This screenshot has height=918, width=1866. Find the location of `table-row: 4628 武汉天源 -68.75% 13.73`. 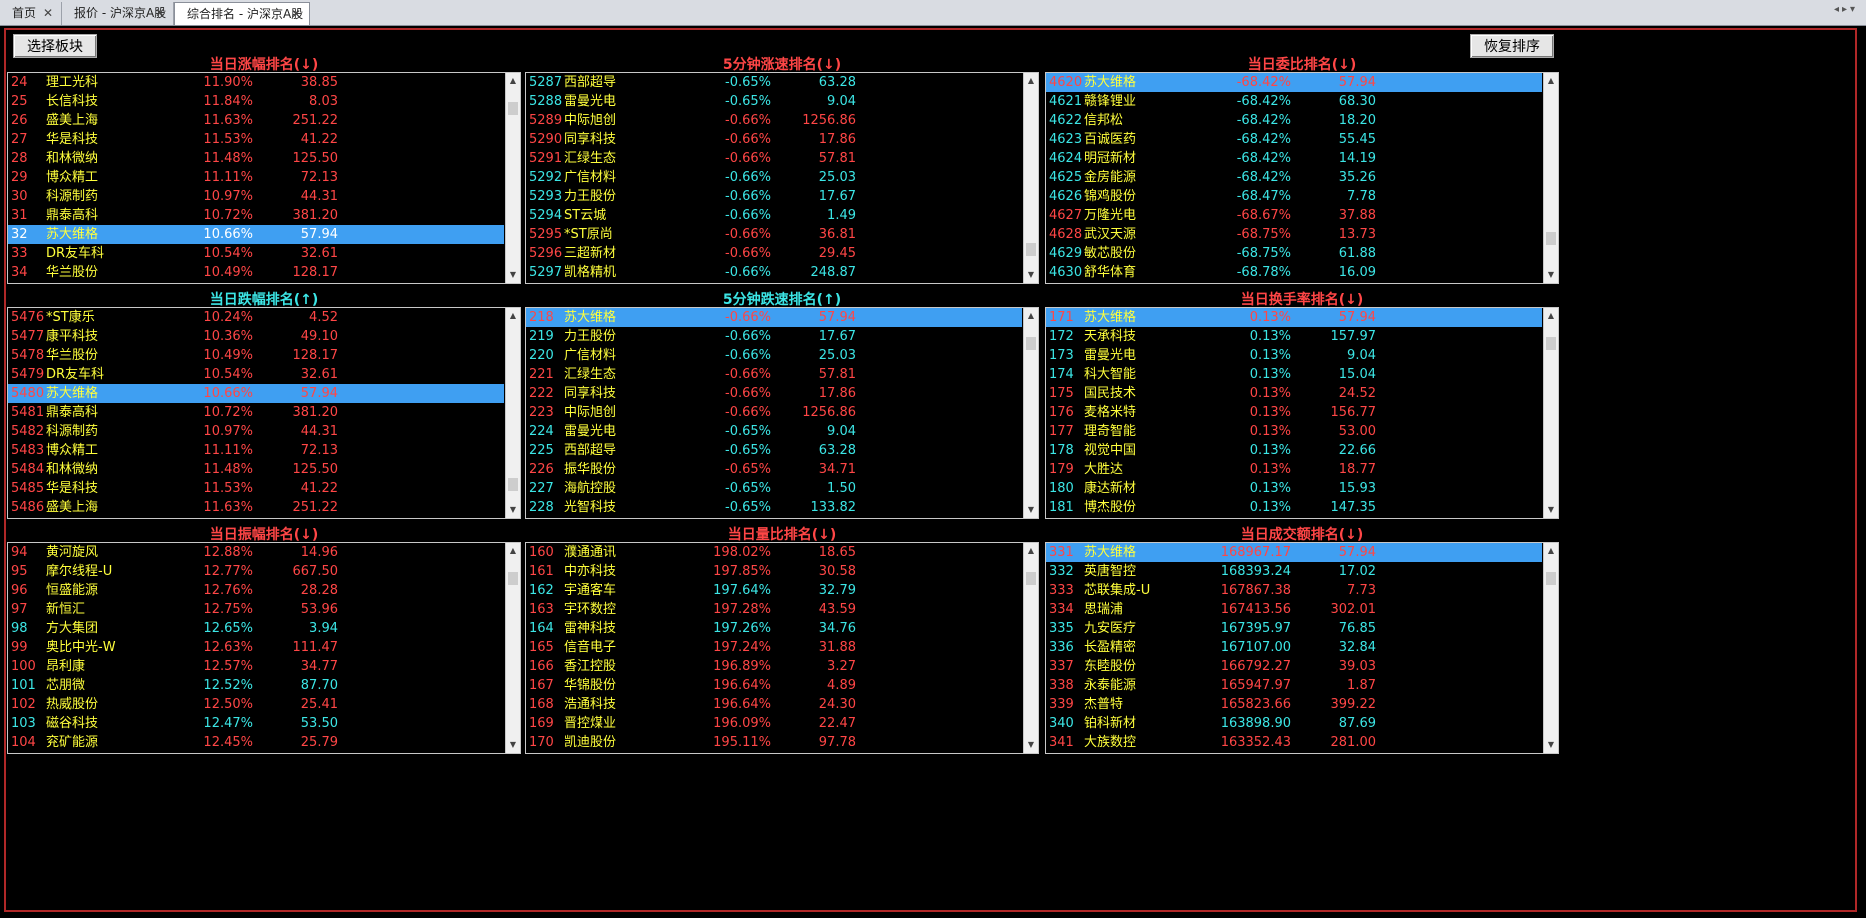

table-row: 4628 武汉天源 -68.75% 13.73 is located at coordinates (1294, 234).